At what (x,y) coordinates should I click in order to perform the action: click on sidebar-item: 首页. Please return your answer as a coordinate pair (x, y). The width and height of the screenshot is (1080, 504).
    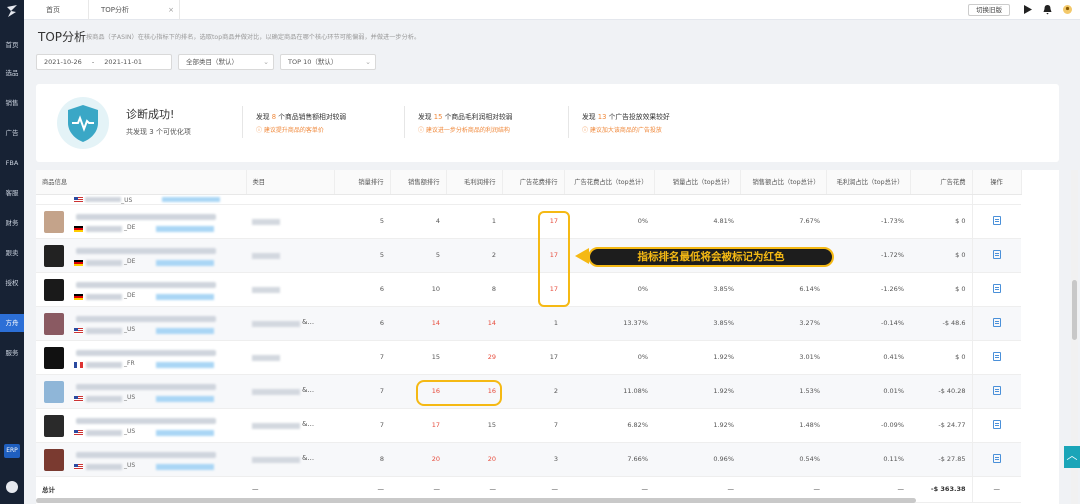
    Looking at the image, I should click on (12, 45).